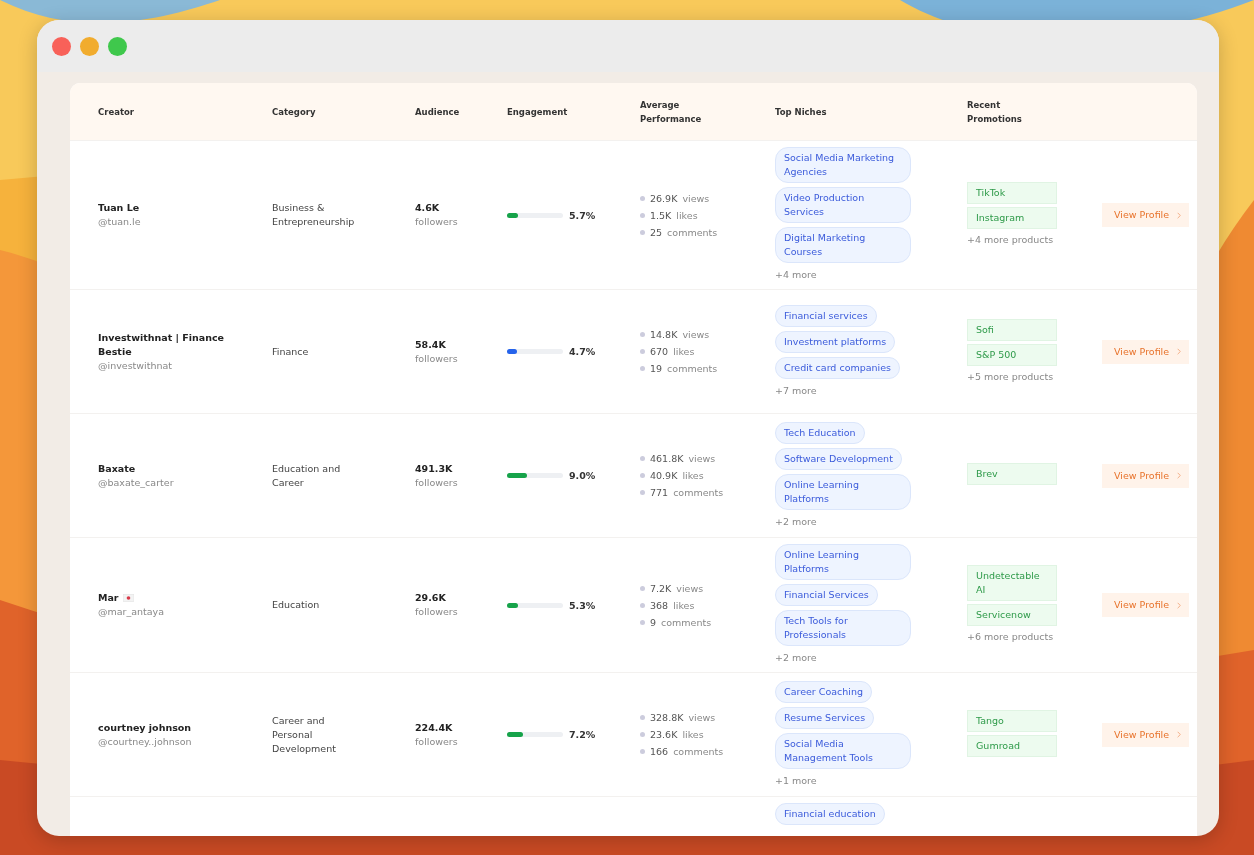  Describe the element at coordinates (796, 275) in the screenshot. I see `more-niches-link: +4 more` at that location.